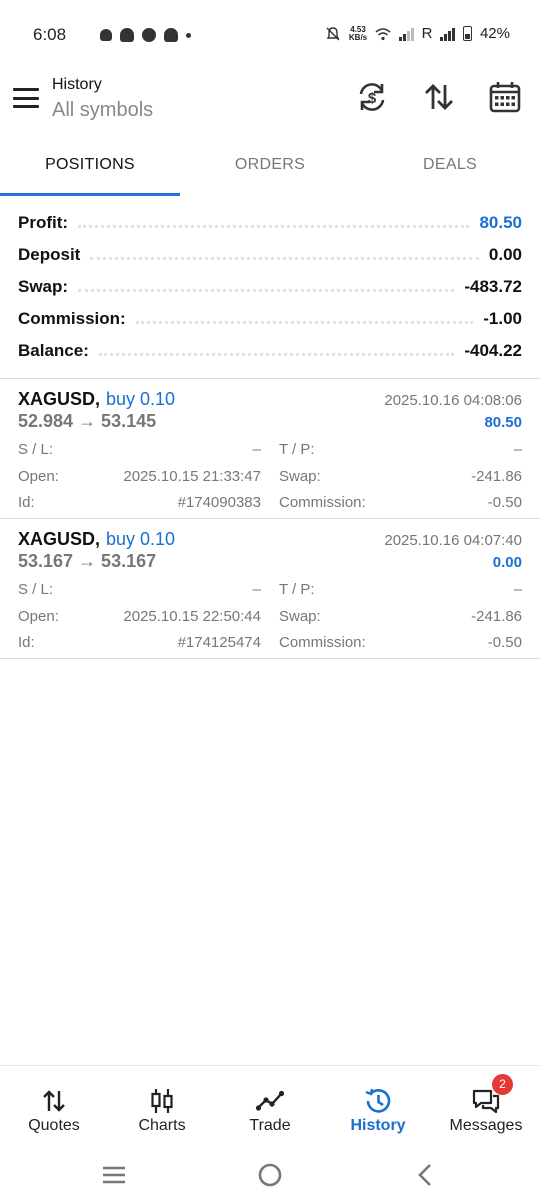 This screenshot has width=540, height=1200. What do you see at coordinates (507, 562) in the screenshot?
I see `position-profit: 0.00` at bounding box center [507, 562].